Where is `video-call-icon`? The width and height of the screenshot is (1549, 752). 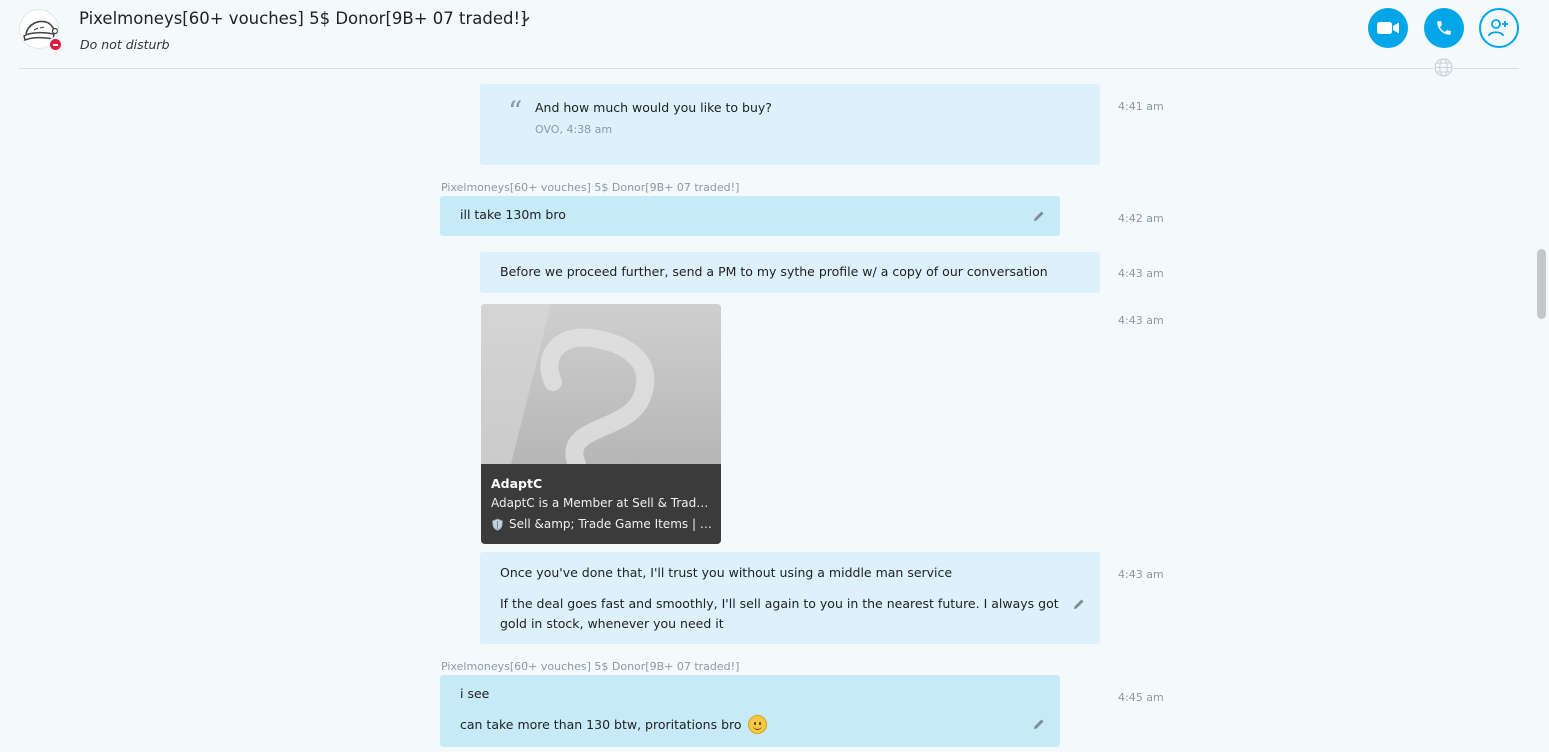
video-call-icon is located at coordinates (1388, 28).